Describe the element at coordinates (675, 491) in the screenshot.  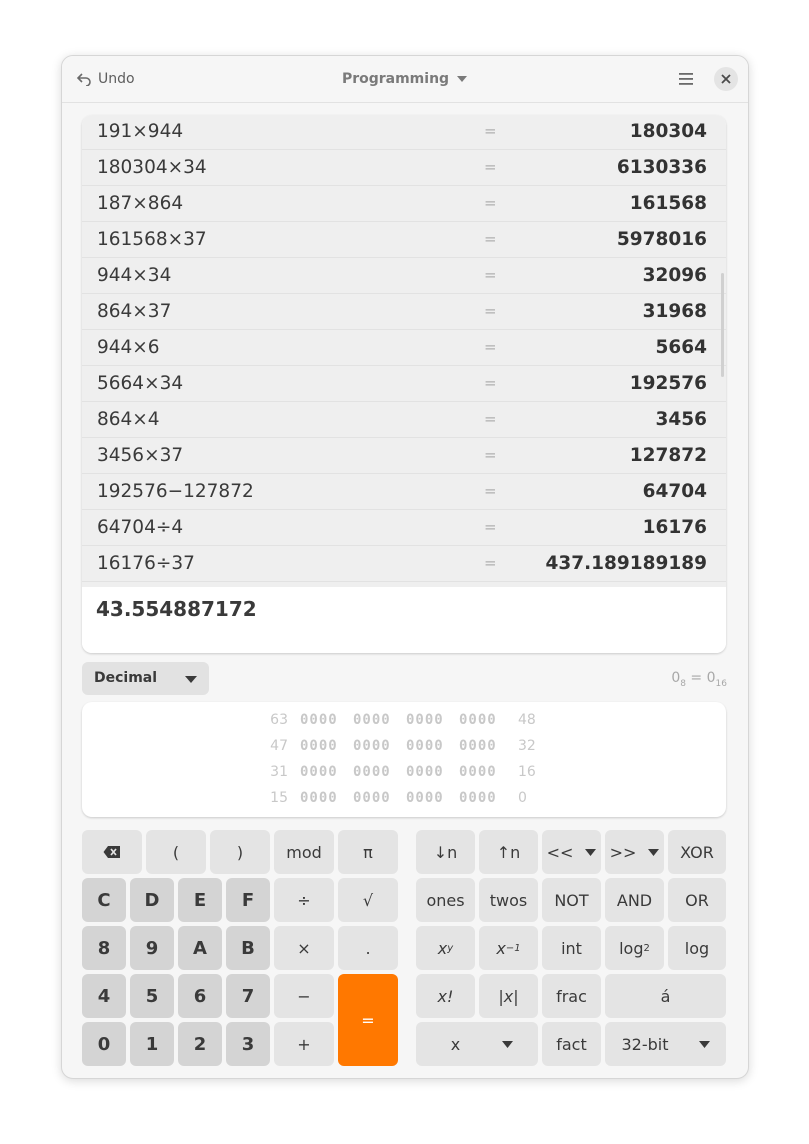
I see `history-result: 64704` at that location.